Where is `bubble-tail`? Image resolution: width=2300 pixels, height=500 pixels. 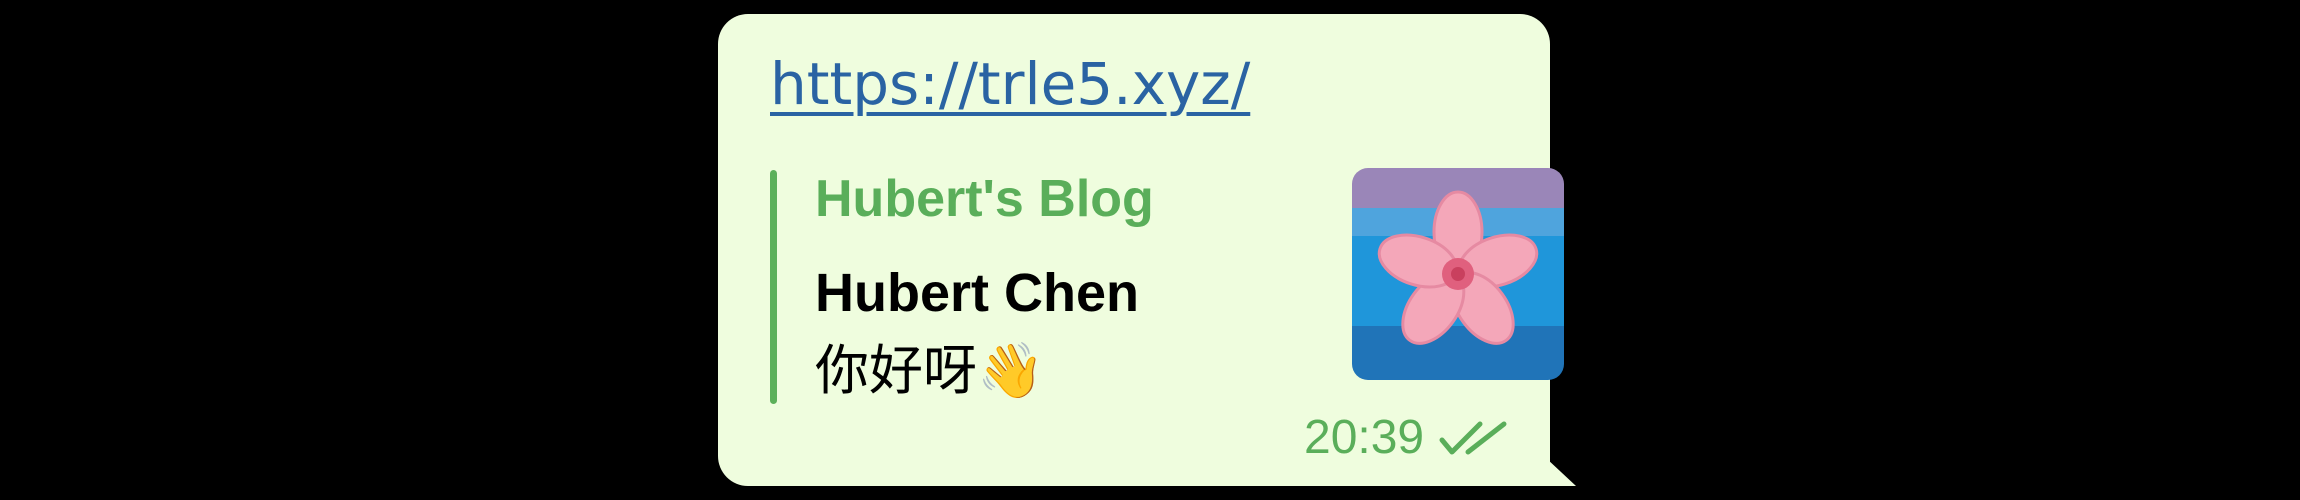 bubble-tail is located at coordinates (1561, 472).